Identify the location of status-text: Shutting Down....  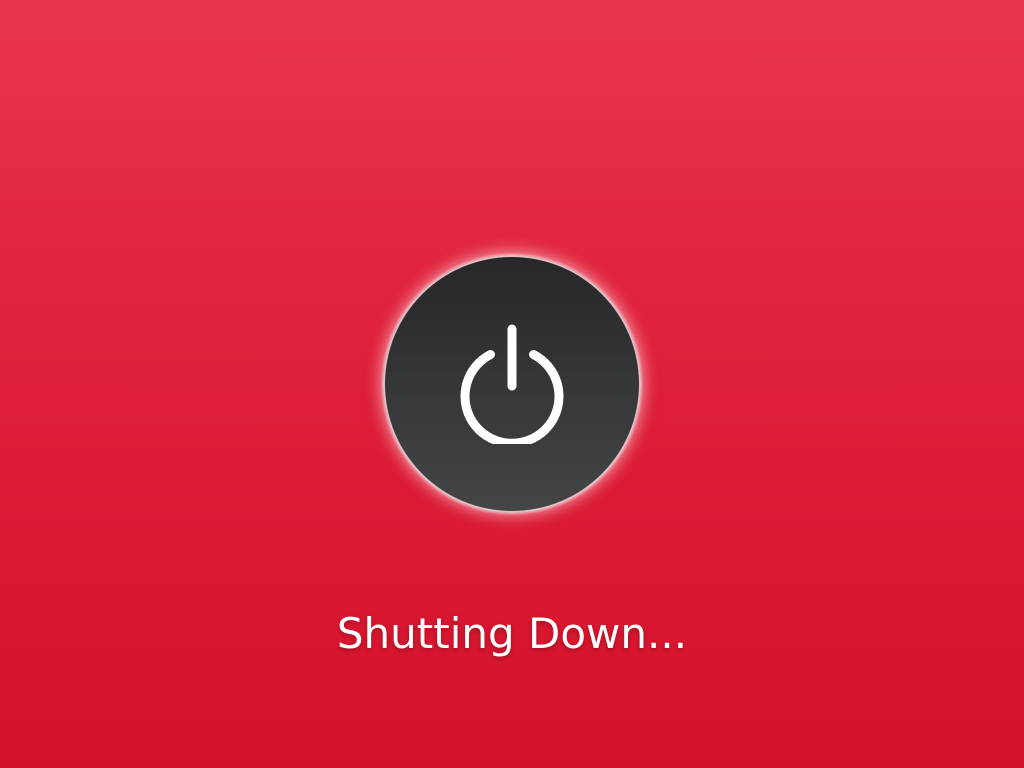
(512, 633).